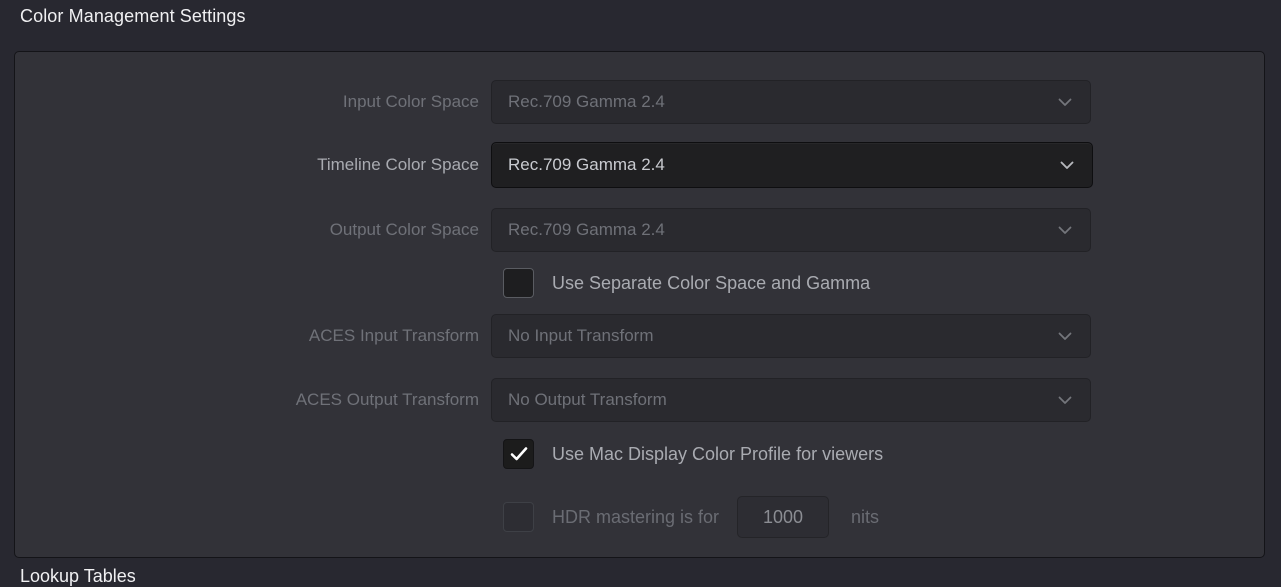 Image resolution: width=1281 pixels, height=587 pixels. I want to click on aces-output-transform-value: No Output Transform, so click(587, 399).